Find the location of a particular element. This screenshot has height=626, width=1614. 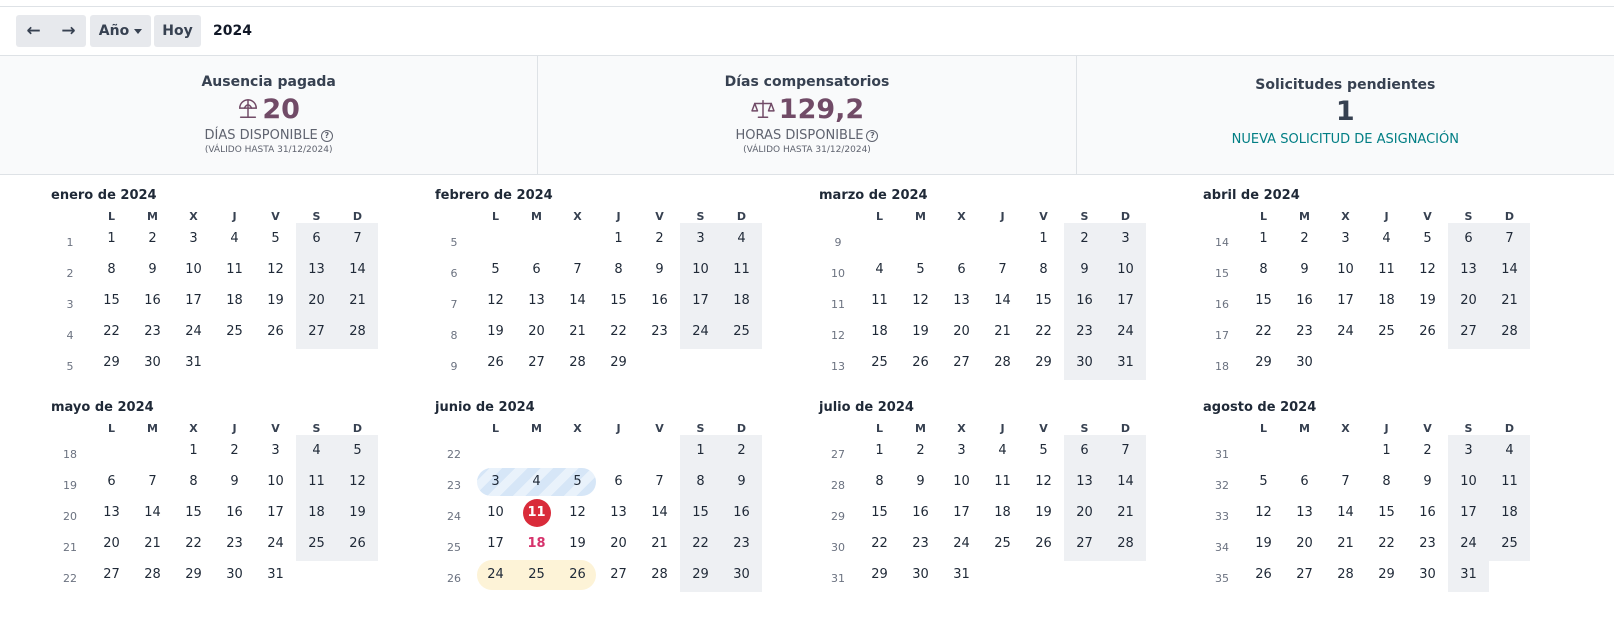

help-icon: ? is located at coordinates (326, 135).